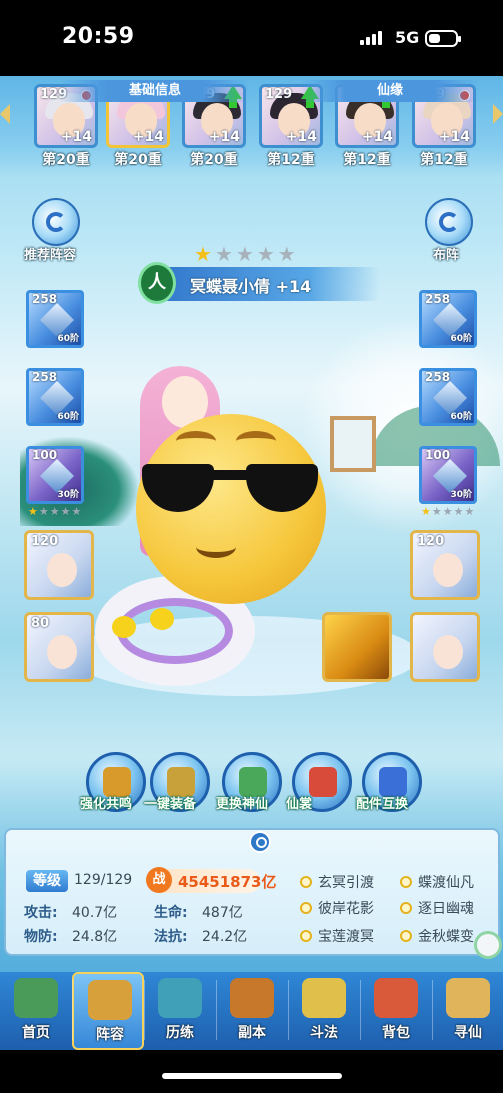 The width and height of the screenshot is (503, 1093). I want to click on action-label: 强化共鸣, so click(106, 804).